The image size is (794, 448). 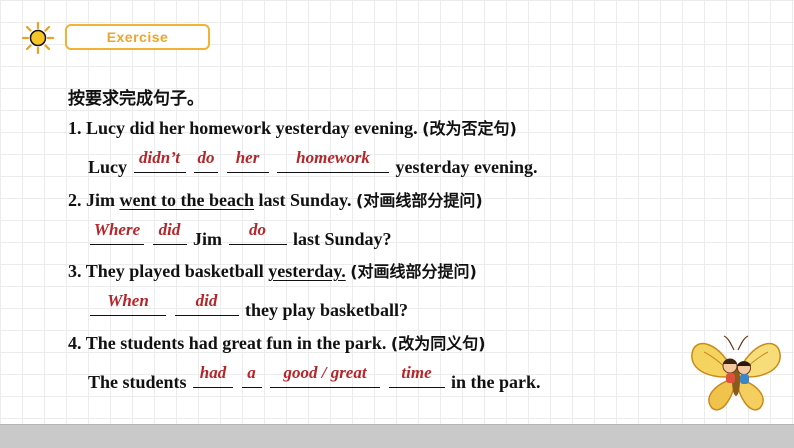 I want to click on butterfly-kids-illustration, so click(x=736, y=373).